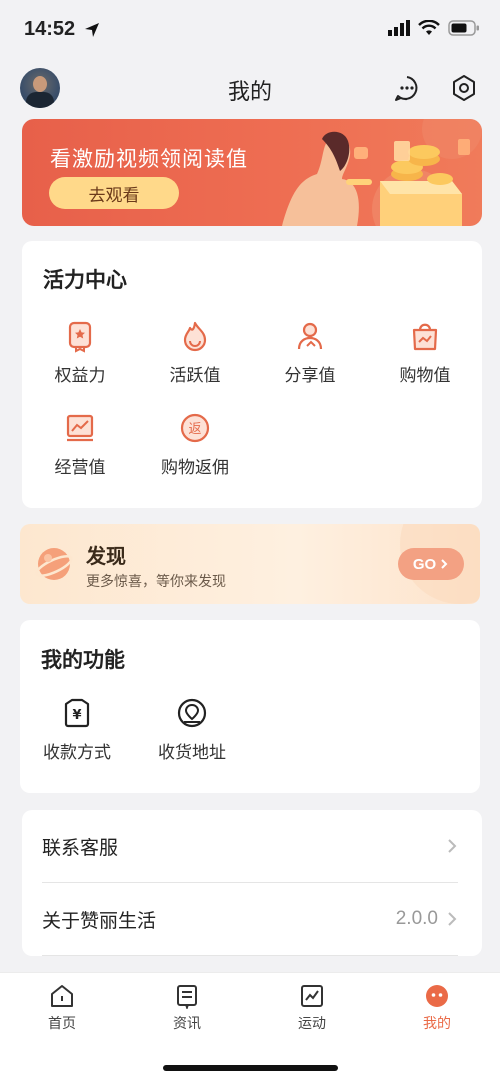 This screenshot has width=500, height=1083. I want to click on tab-news: 资讯, so click(187, 1008).